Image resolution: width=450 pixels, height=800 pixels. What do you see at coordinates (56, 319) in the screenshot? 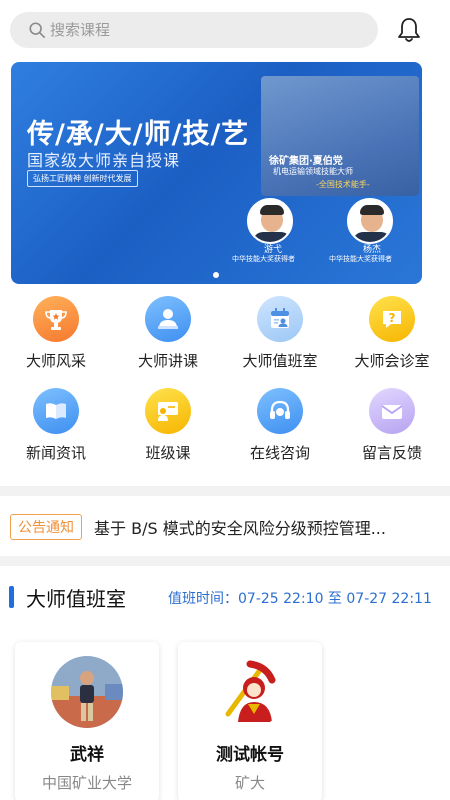
I see `trophy-icon` at bounding box center [56, 319].